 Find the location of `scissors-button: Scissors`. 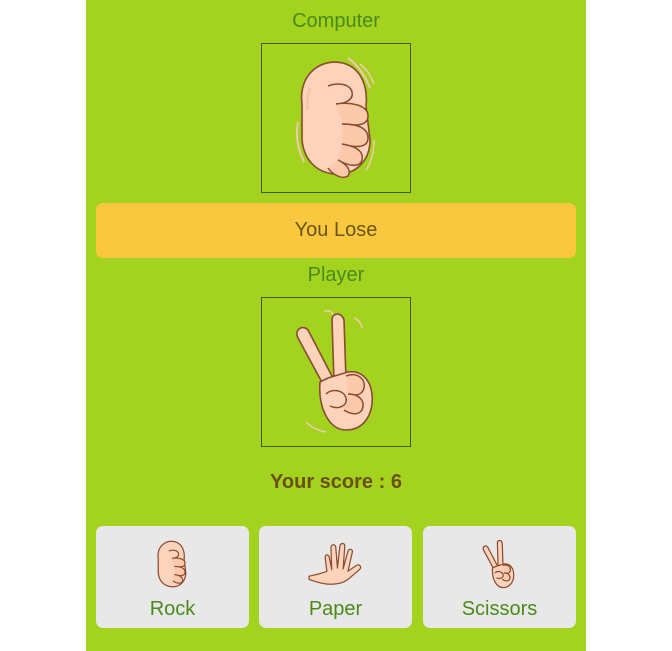

scissors-button: Scissors is located at coordinates (499, 577).